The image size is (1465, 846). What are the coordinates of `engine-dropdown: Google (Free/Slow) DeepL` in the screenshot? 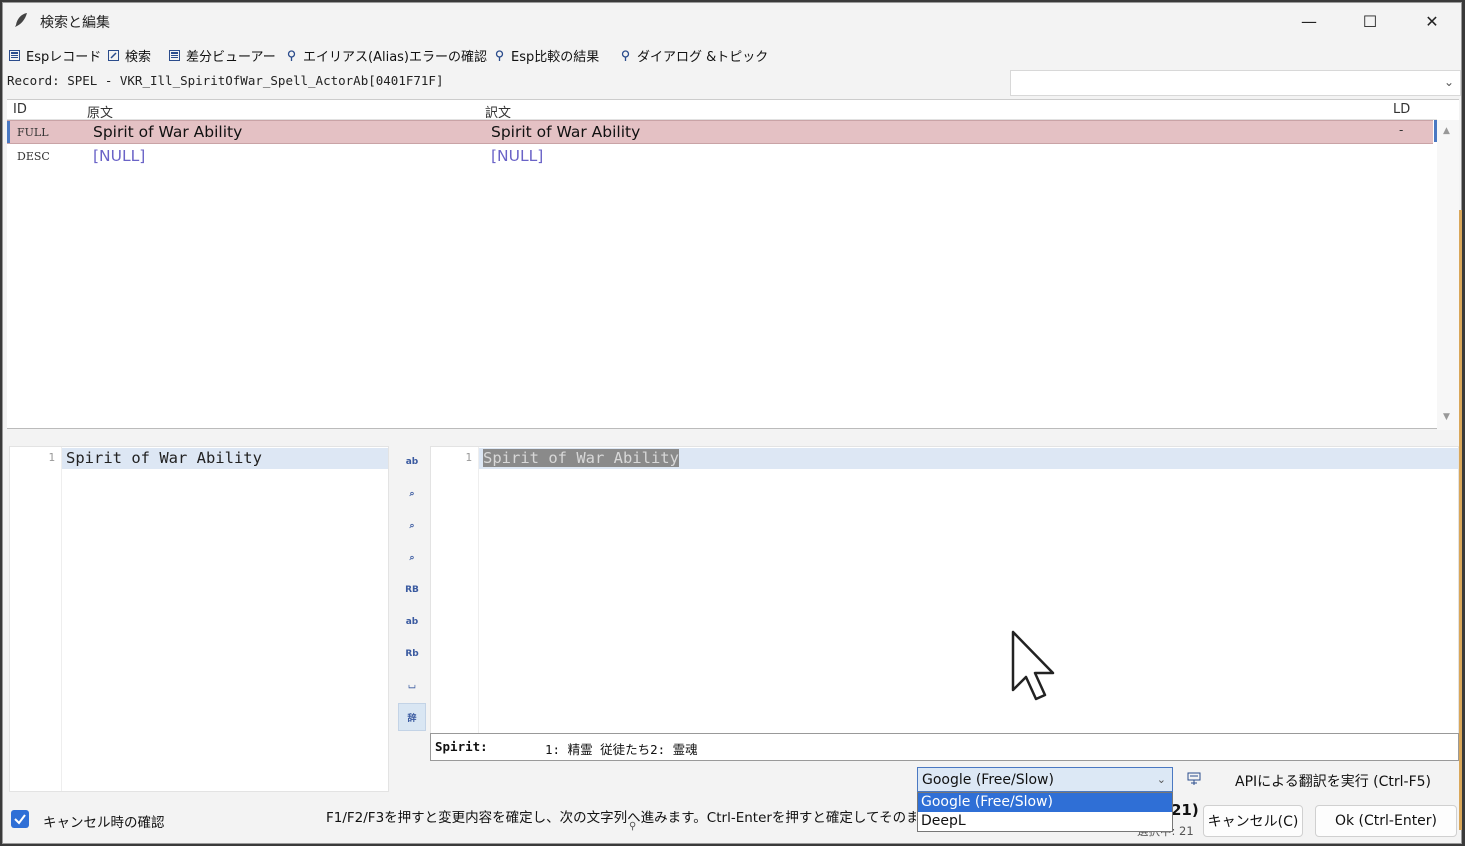 It's located at (1045, 812).